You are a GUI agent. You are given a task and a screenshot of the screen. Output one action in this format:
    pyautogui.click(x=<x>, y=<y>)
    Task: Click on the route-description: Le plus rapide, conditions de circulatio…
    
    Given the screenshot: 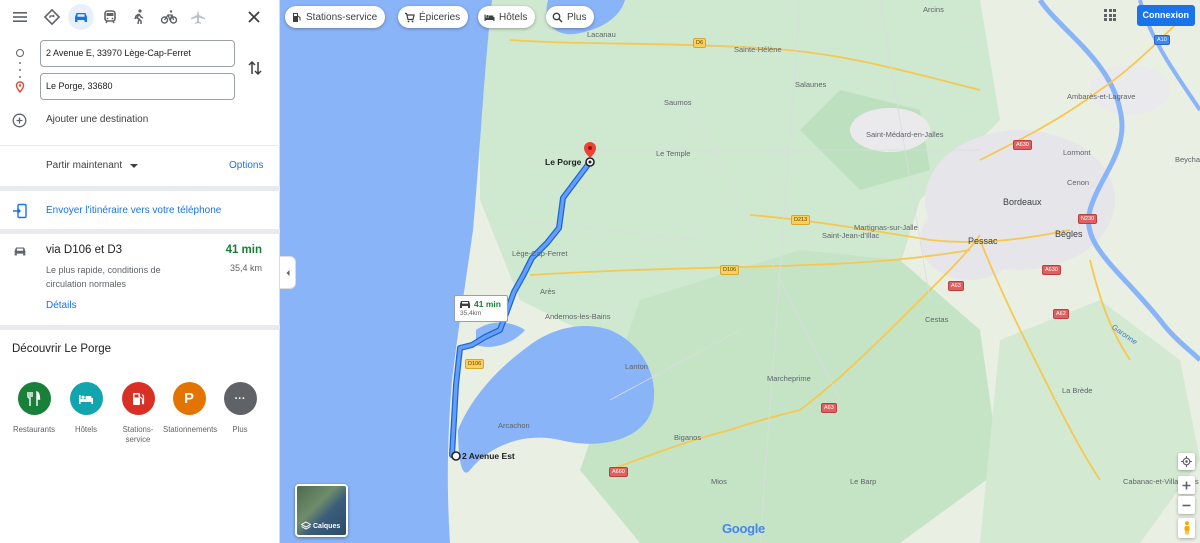 What is the action you would take?
    pyautogui.click(x=103, y=277)
    